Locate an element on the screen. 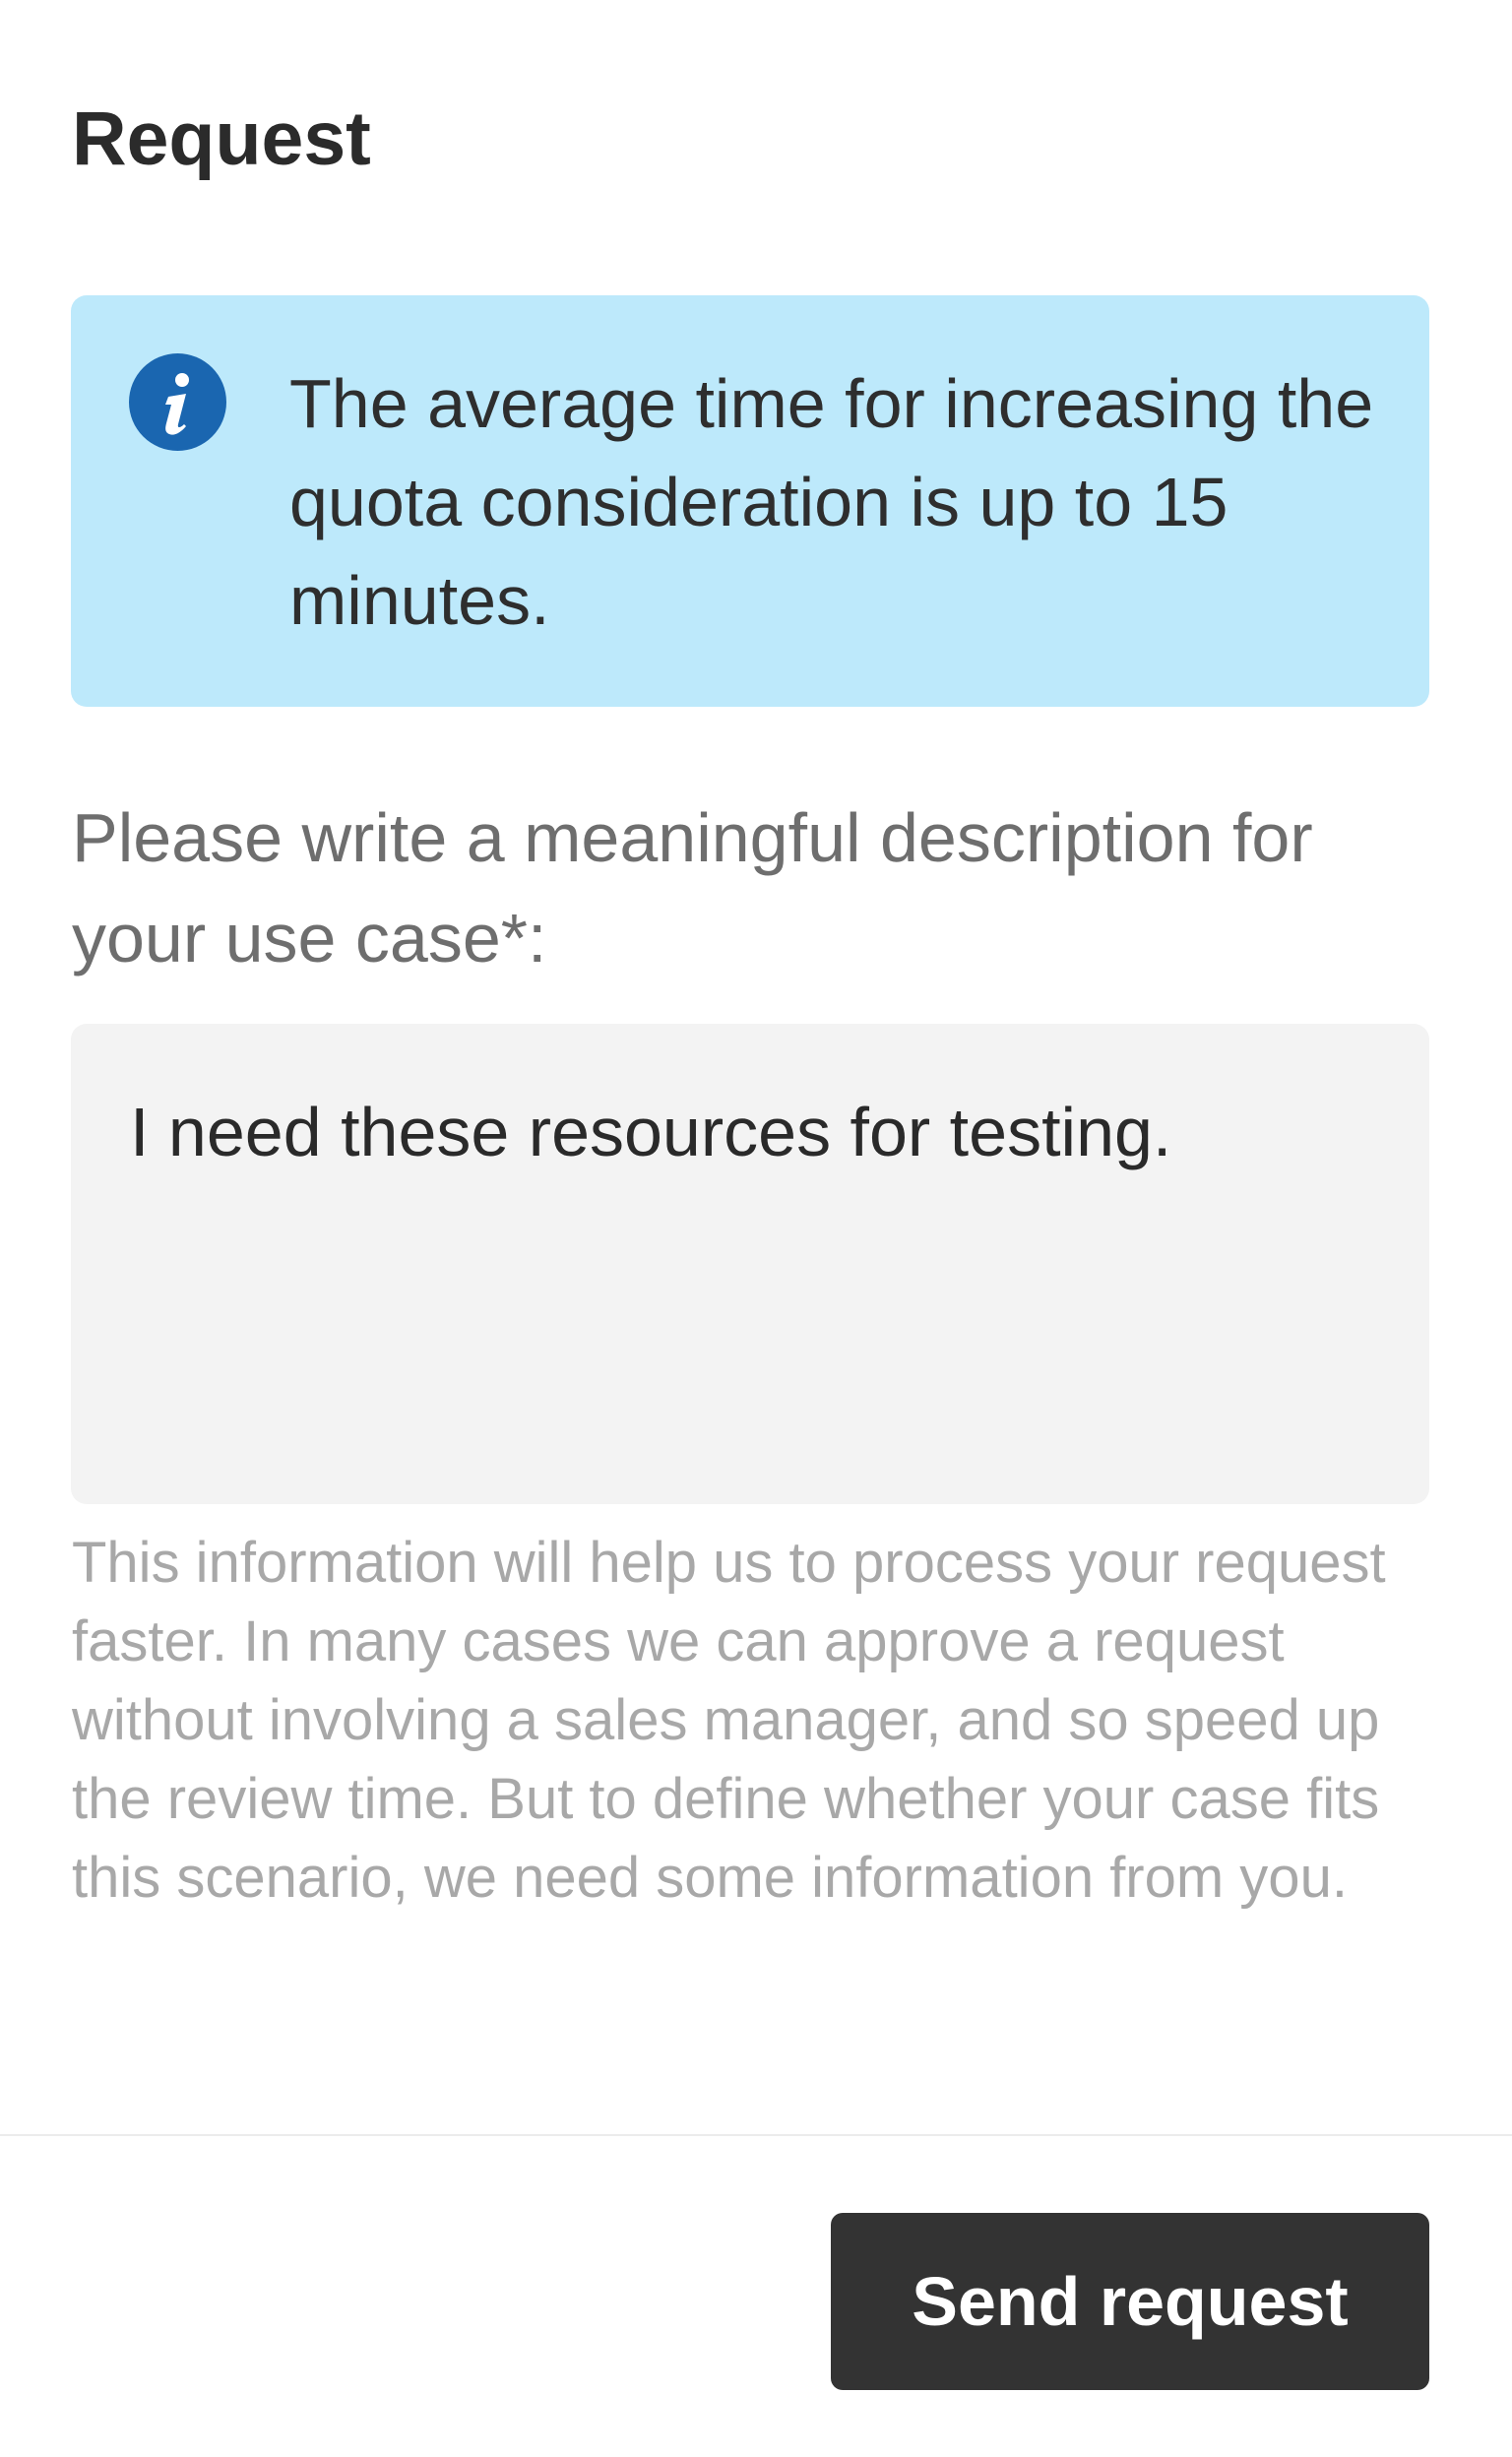 Image resolution: width=1512 pixels, height=2457 pixels. page-title: Request is located at coordinates (221, 138).